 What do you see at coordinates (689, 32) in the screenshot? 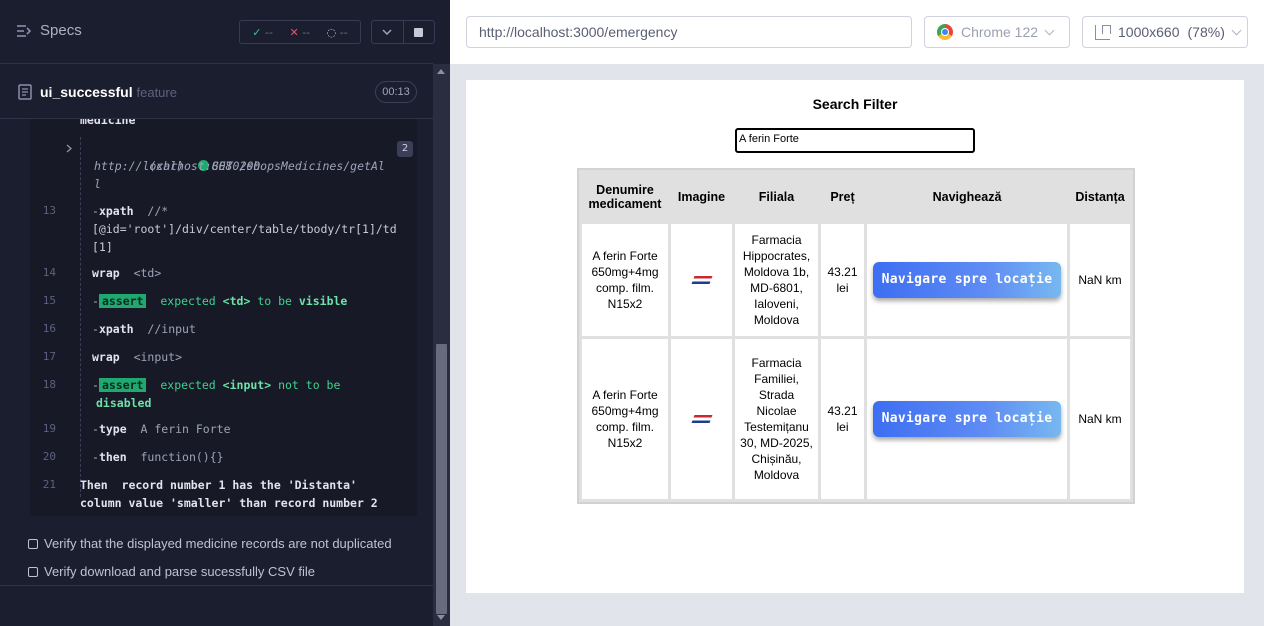
I see `url-bar: http://localhost:3000/emergency` at bounding box center [689, 32].